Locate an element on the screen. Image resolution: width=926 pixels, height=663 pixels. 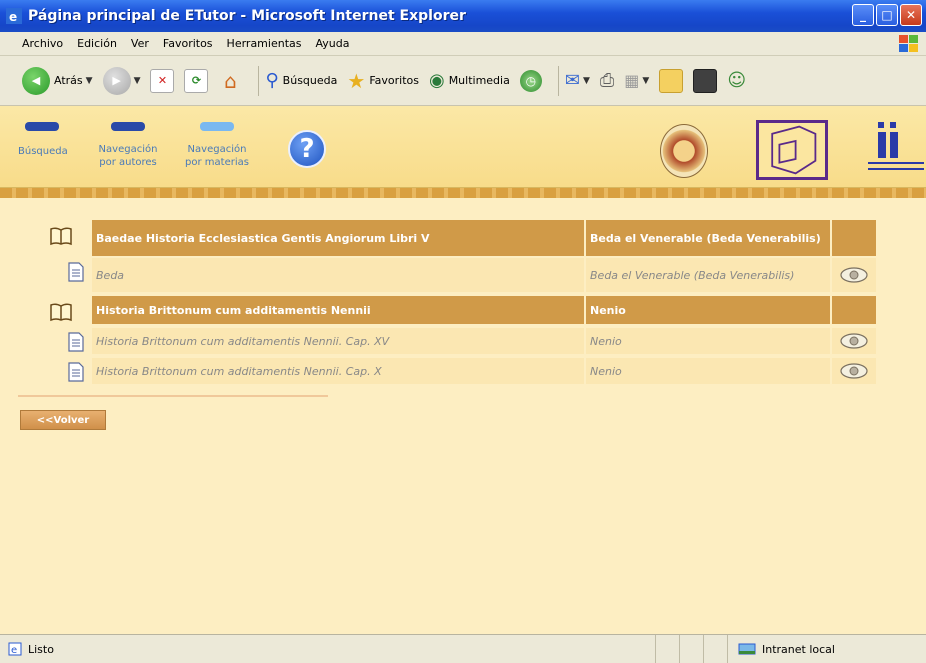
nav-subjects-label-1: Navegación is located at coordinates (217, 149).